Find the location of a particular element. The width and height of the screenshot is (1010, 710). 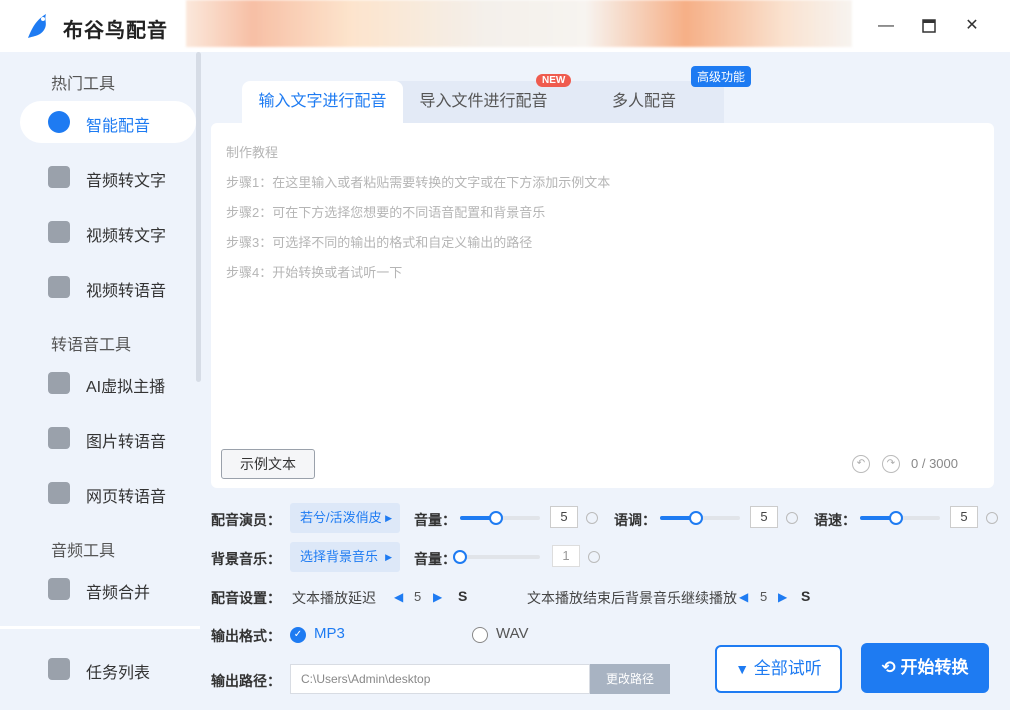

bgm-volume-slider-knob is located at coordinates (460, 557).